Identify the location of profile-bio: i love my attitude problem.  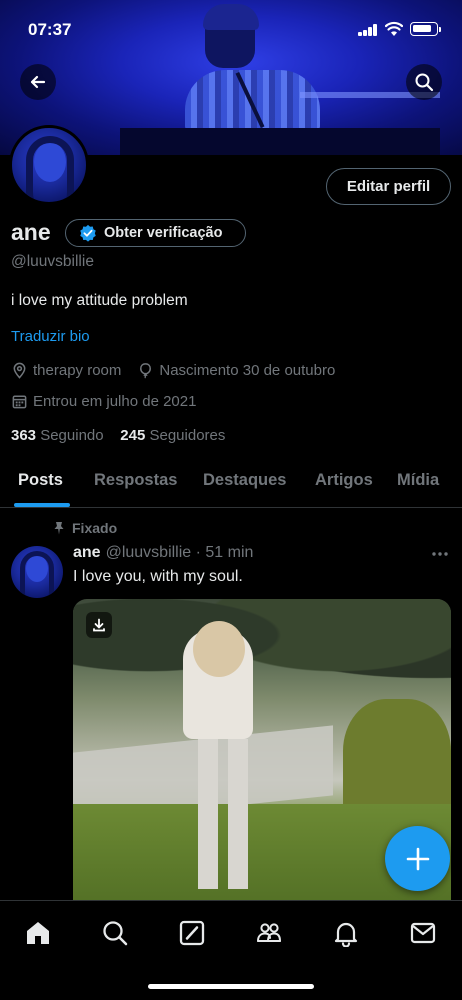
(99, 300).